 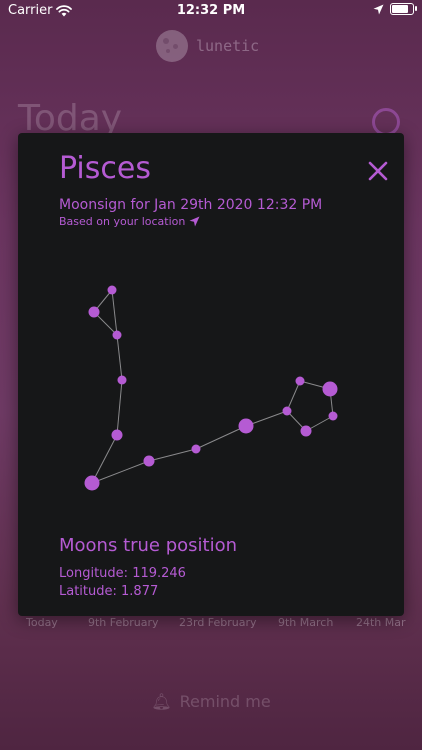 I want to click on latitude-label: Latitude:, so click(x=88, y=591).